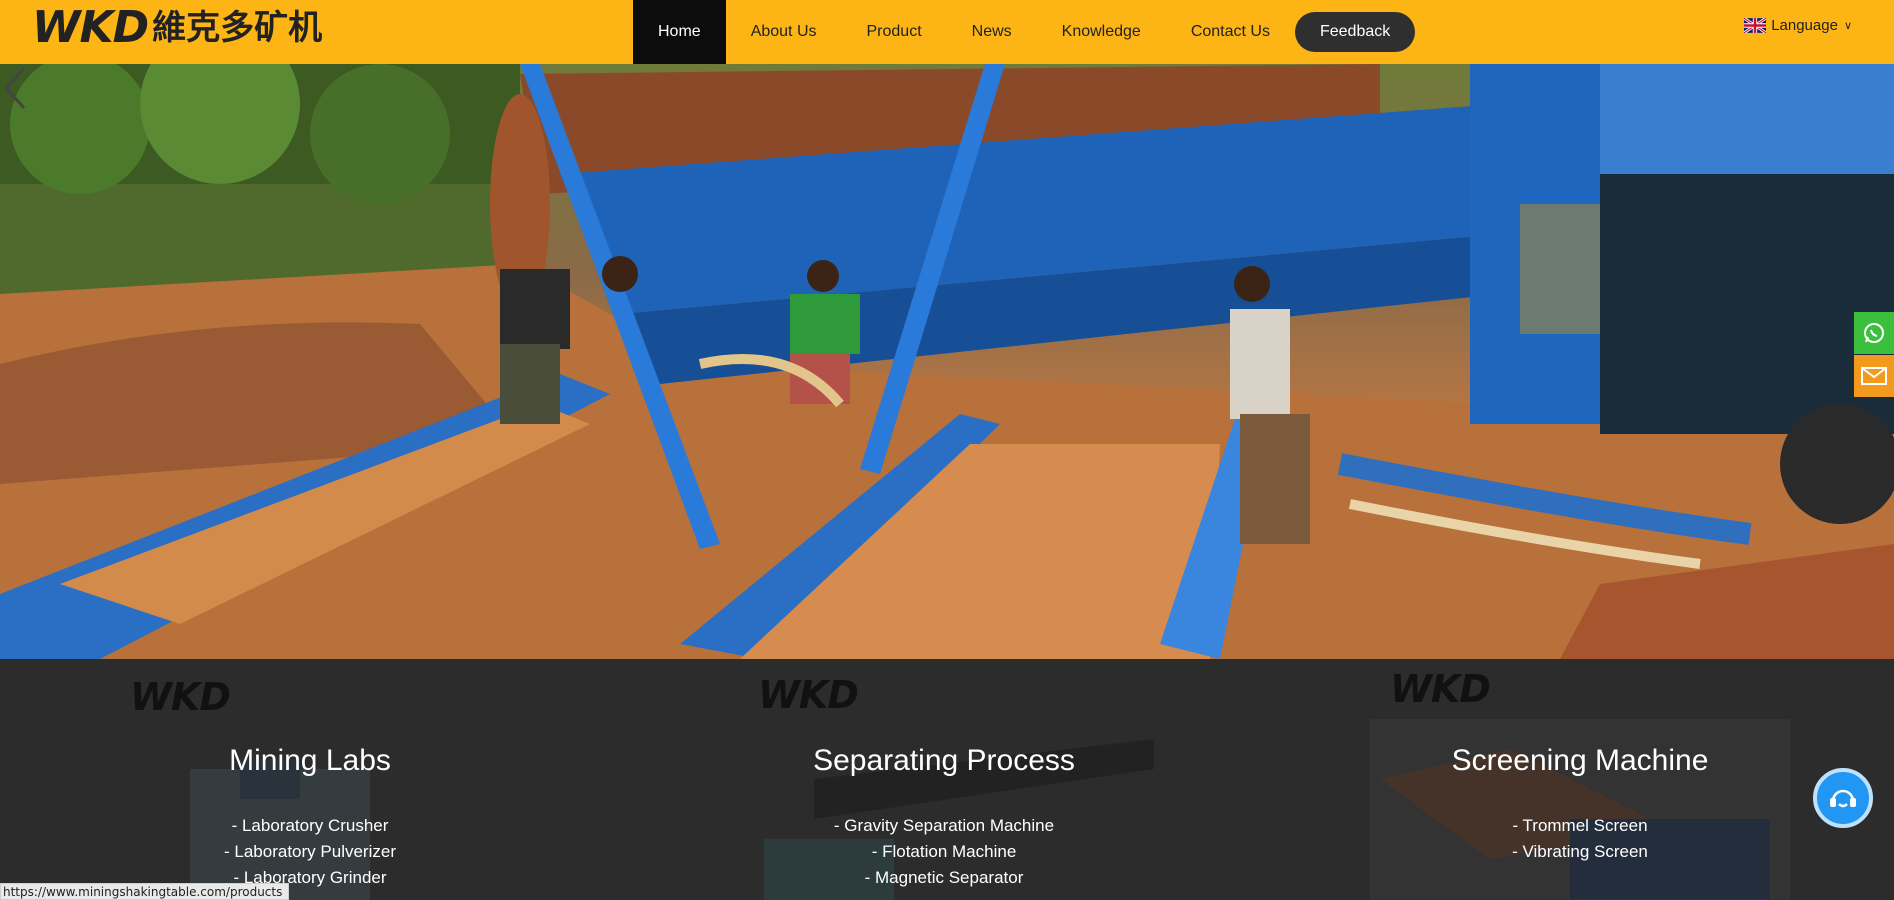 This screenshot has height=900, width=1894. I want to click on category-link-laboratory-crusher: - Laboratory Crusher, so click(310, 826).